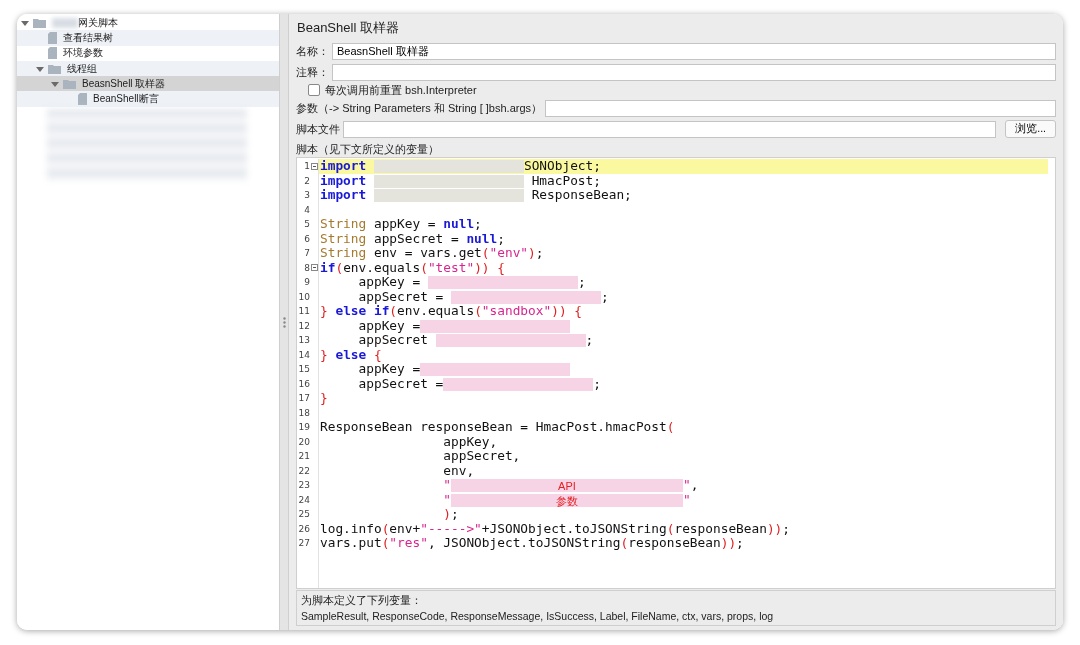  Describe the element at coordinates (531, 543) in the screenshot. I see `code-line: vars.put("res", JSONObject.toJSONString(responseBean));` at that location.